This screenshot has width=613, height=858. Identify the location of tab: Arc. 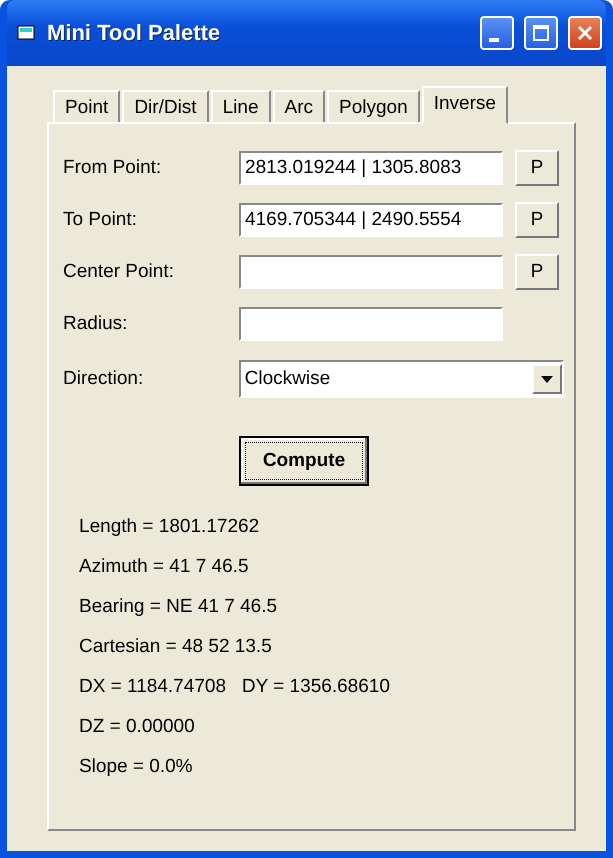
(299, 106).